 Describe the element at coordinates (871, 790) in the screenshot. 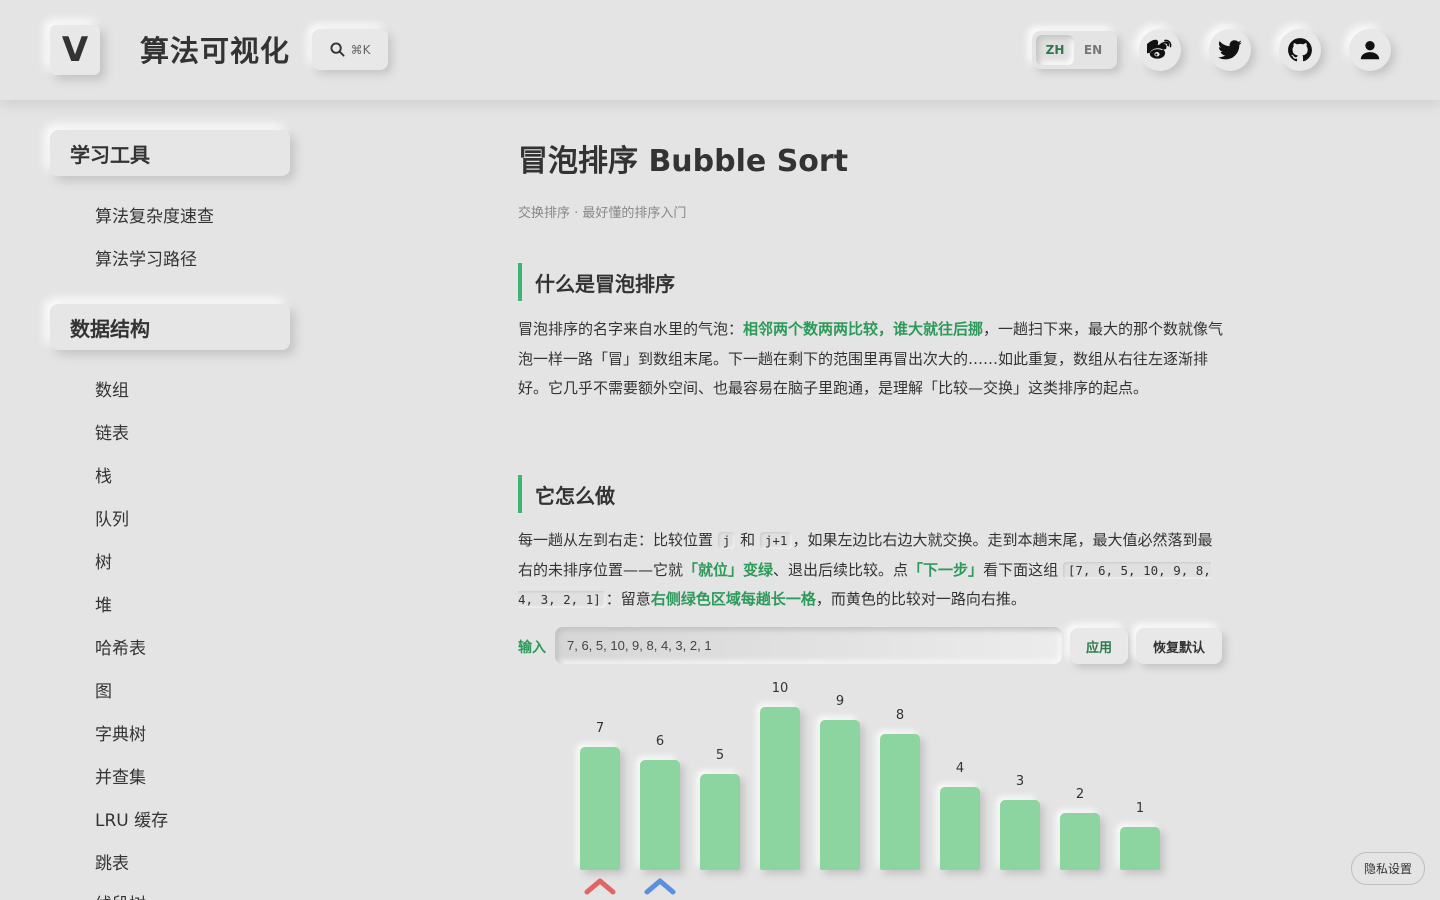

I see `bubble-sort-visualization: 7 6 5 10 9 8 4 3 2 1` at that location.